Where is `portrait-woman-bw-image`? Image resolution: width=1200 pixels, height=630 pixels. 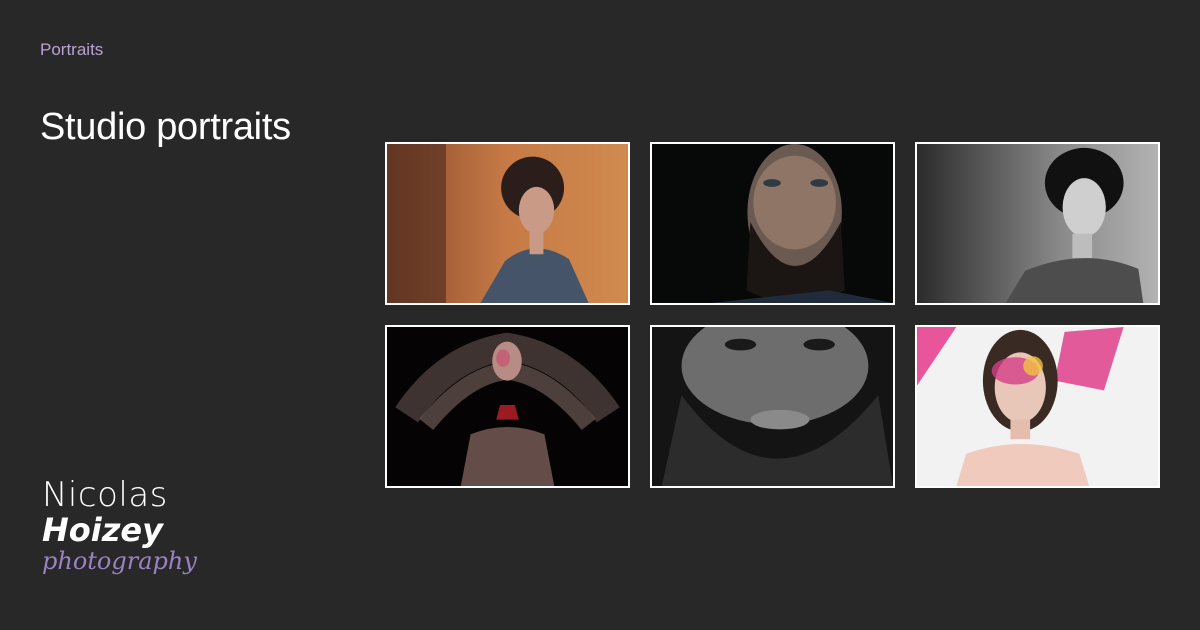 portrait-woman-bw-image is located at coordinates (1037, 223).